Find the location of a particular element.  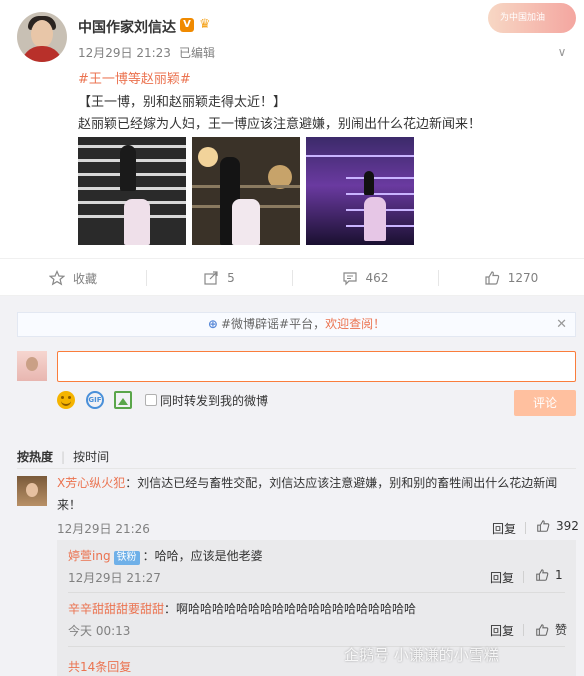

sort-tabs: 按热度 | 按时间 is located at coordinates (63, 456).